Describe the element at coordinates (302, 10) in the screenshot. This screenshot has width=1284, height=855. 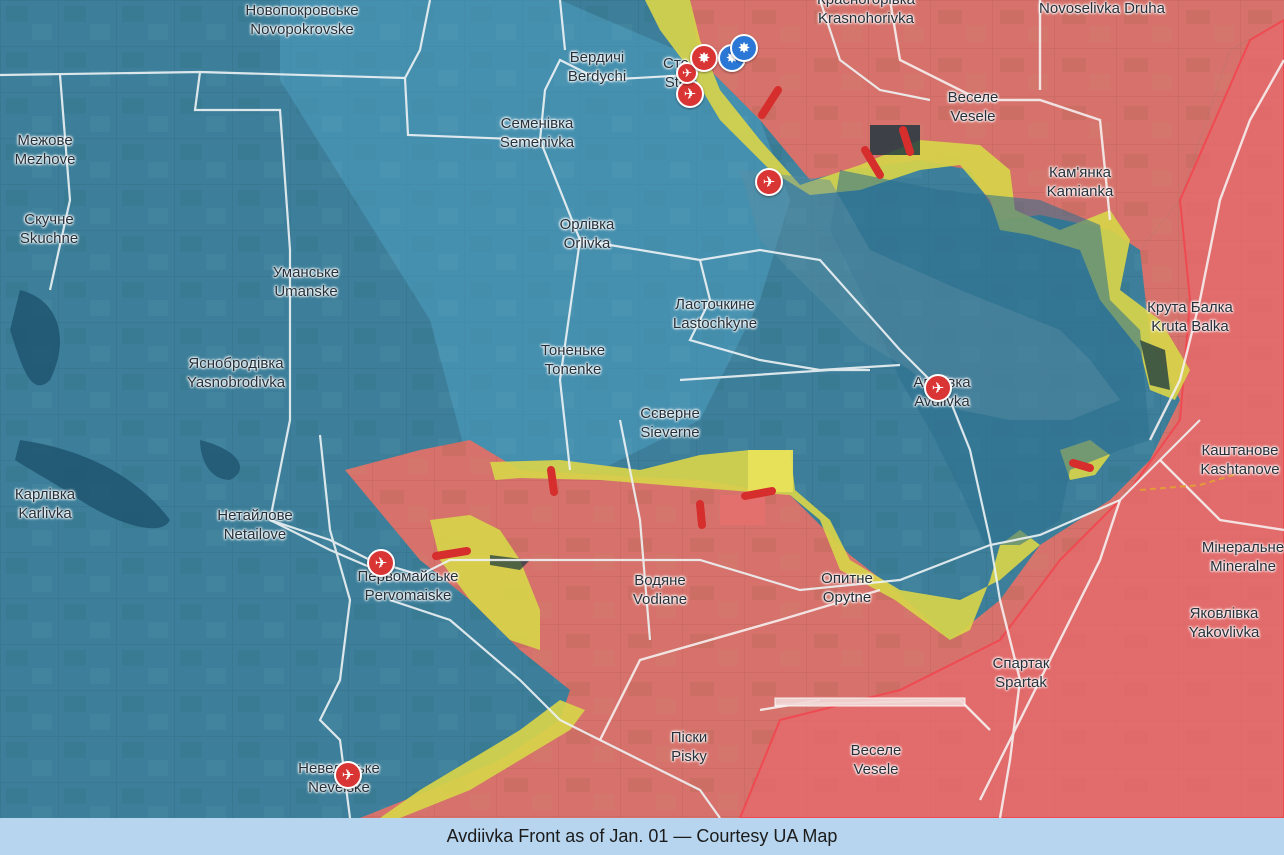
I see `place-name-native: Новопокровське` at that location.